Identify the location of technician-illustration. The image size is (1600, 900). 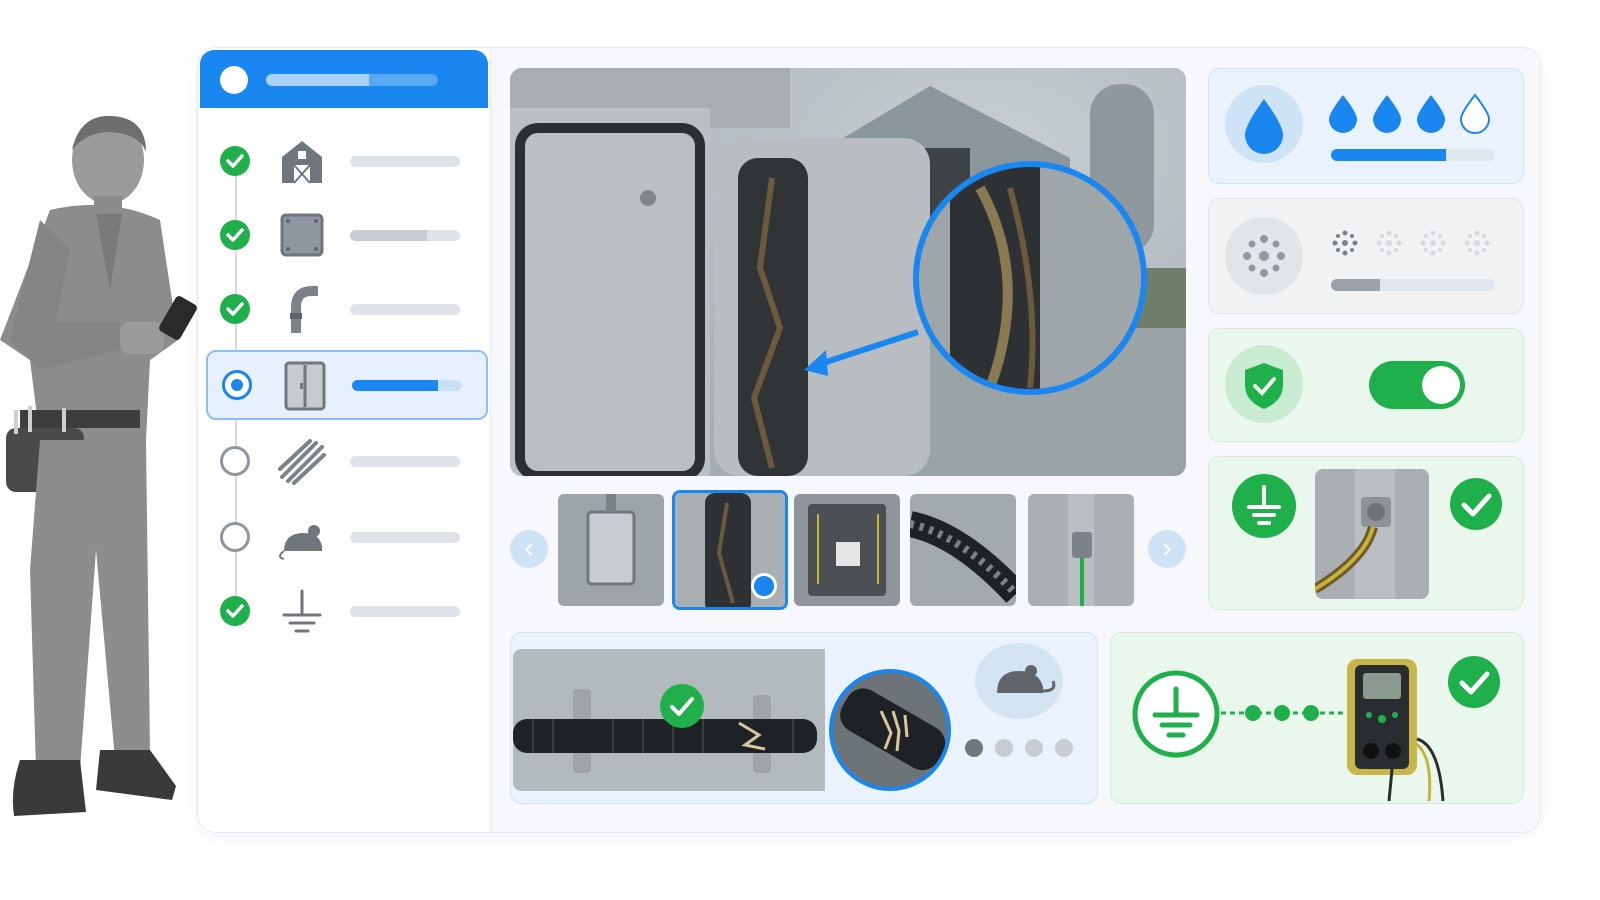
(98, 465).